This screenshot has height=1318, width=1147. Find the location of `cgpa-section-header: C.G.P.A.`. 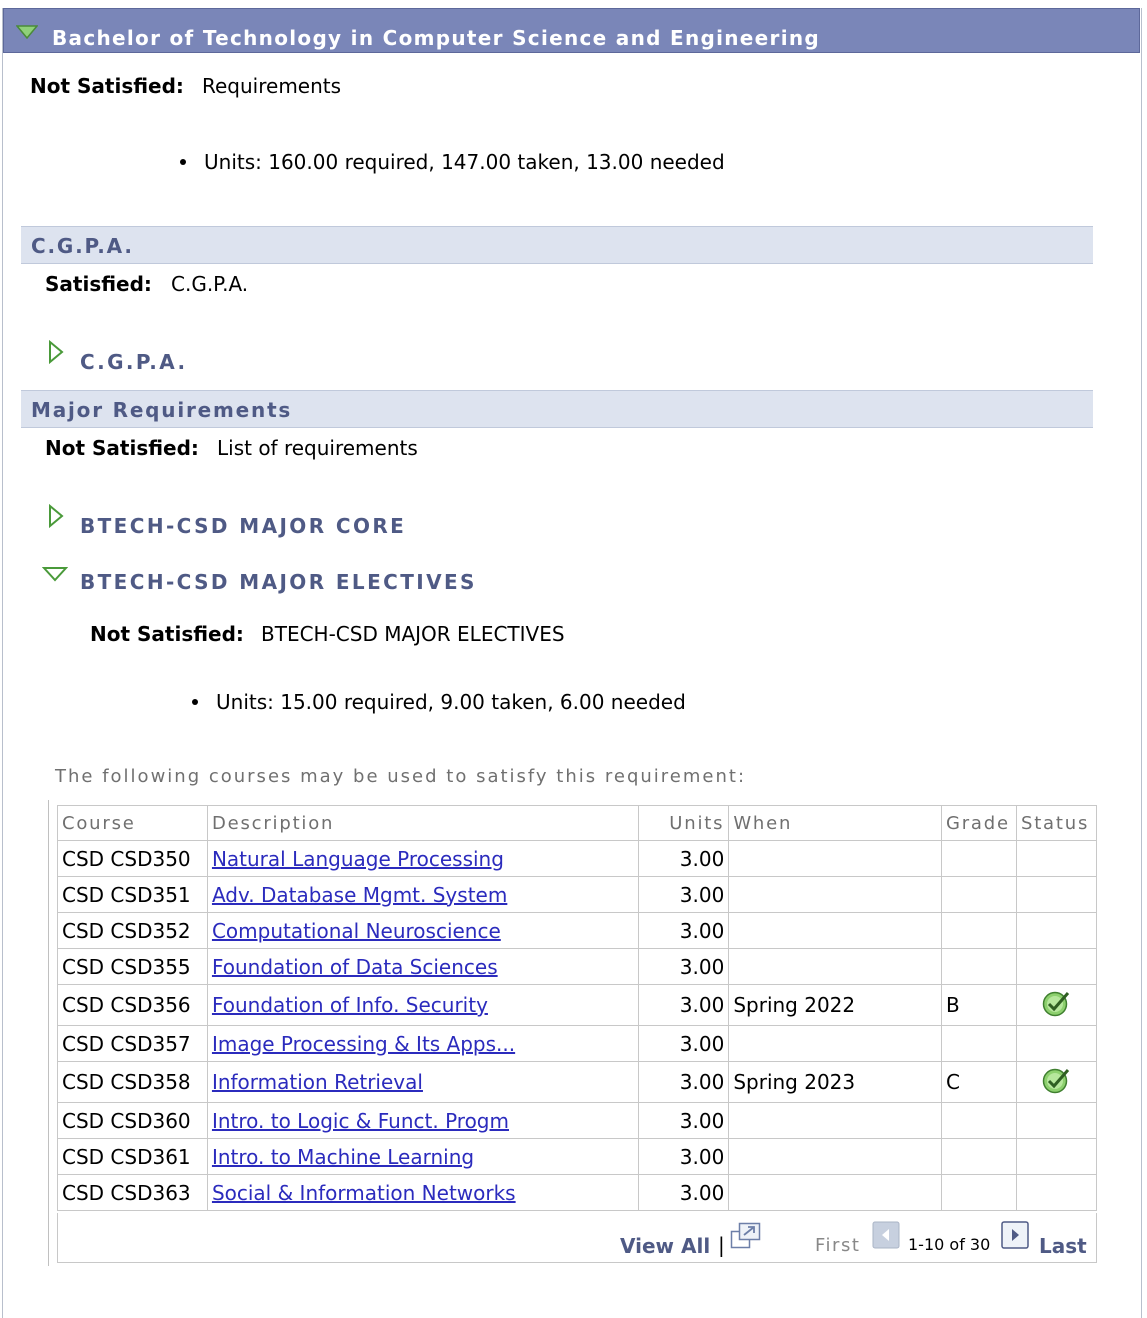

cgpa-section-header: C.G.P.A. is located at coordinates (557, 245).